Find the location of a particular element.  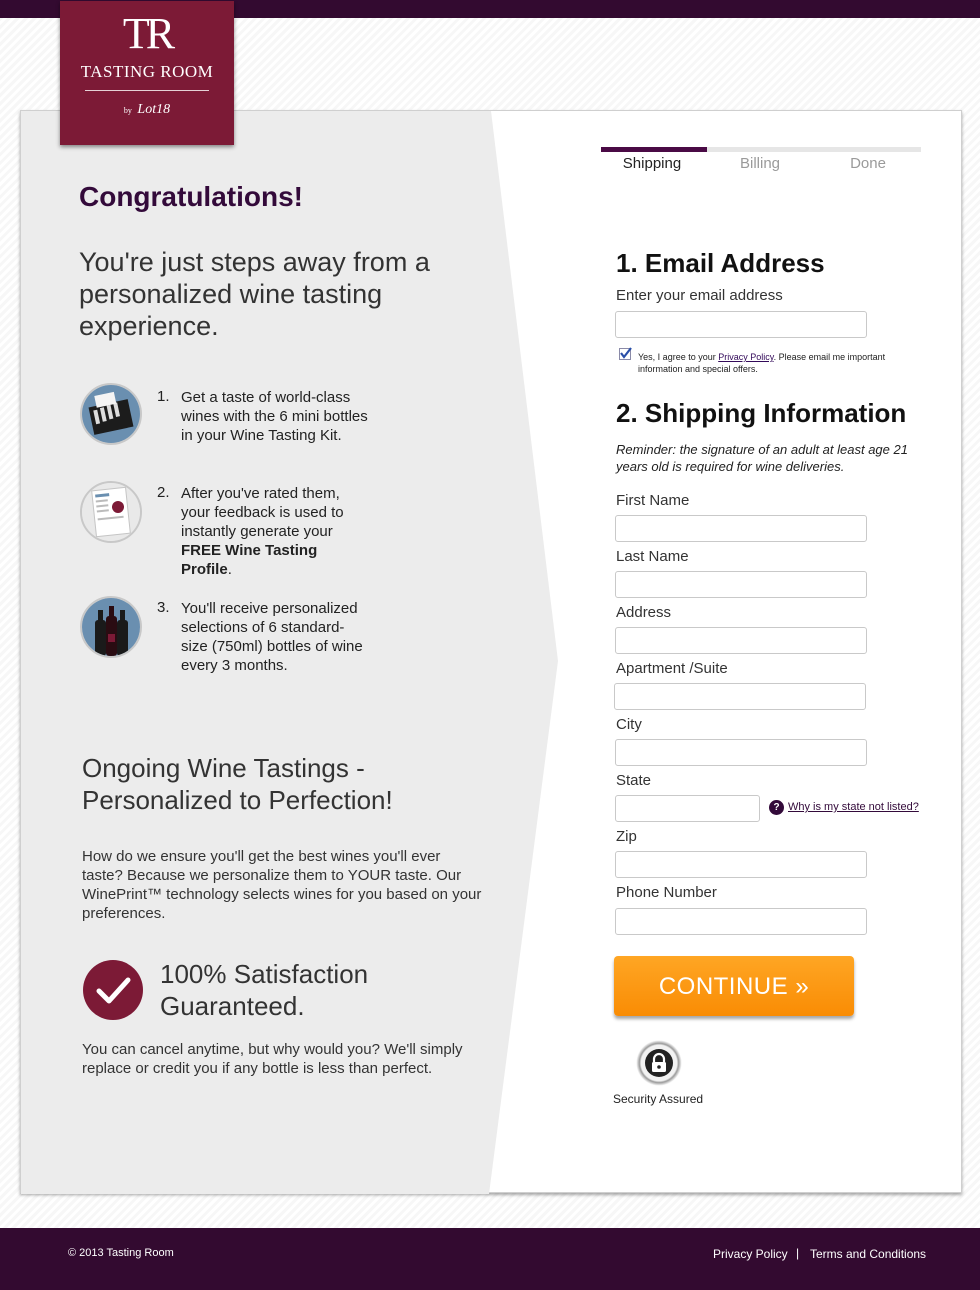

email-field is located at coordinates (741, 324).